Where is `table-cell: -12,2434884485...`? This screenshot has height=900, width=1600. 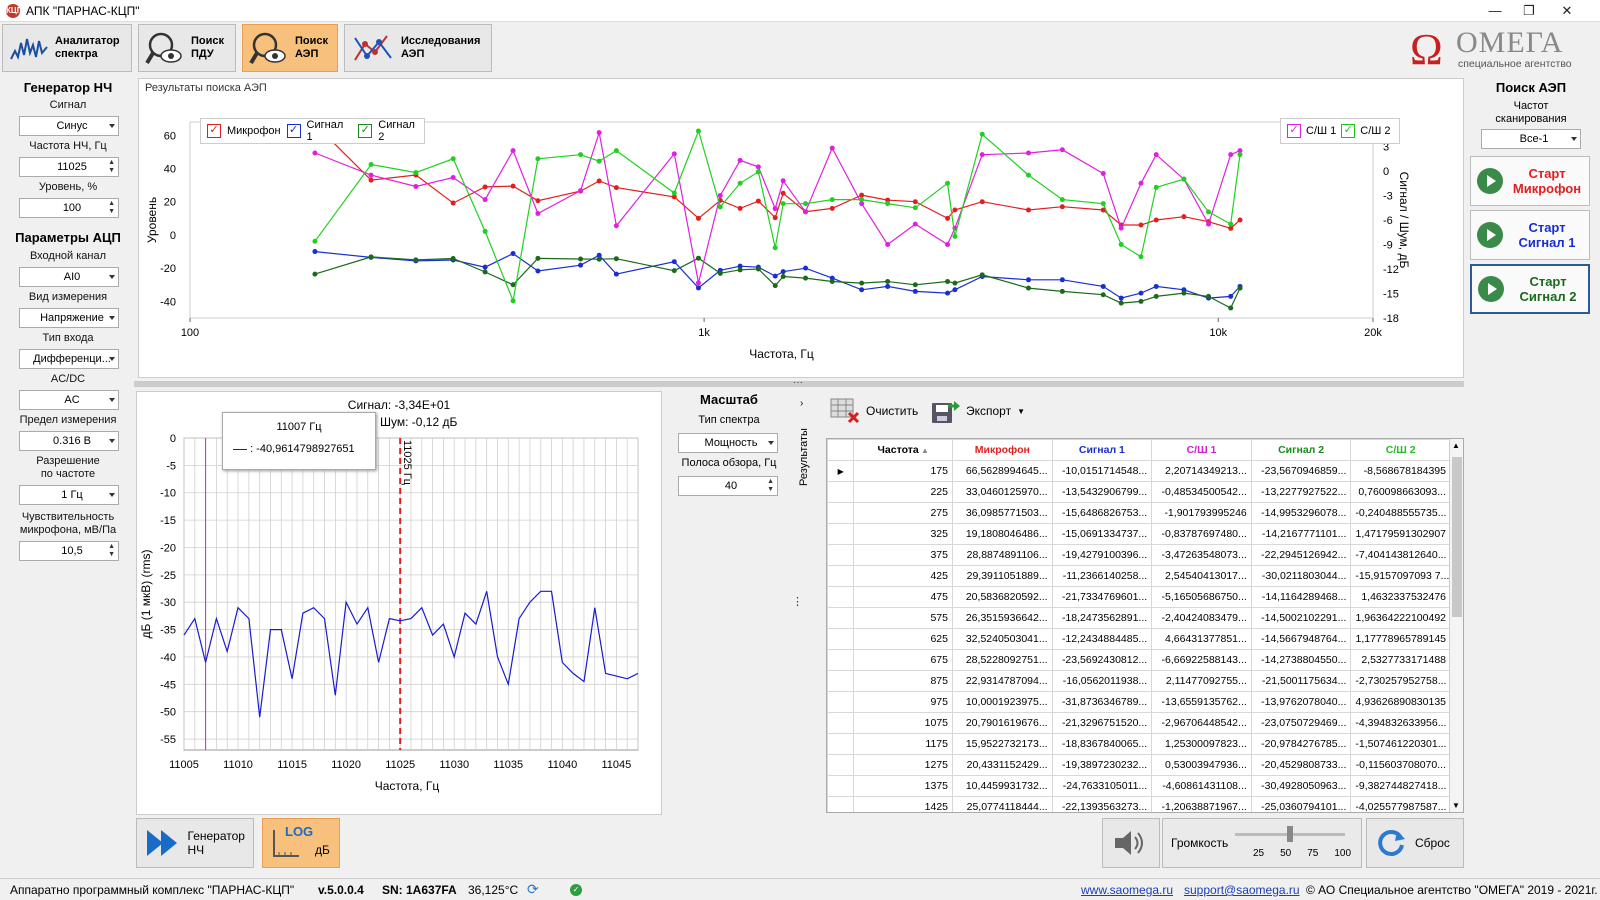 table-cell: -12,2434884485... is located at coordinates (1102, 639).